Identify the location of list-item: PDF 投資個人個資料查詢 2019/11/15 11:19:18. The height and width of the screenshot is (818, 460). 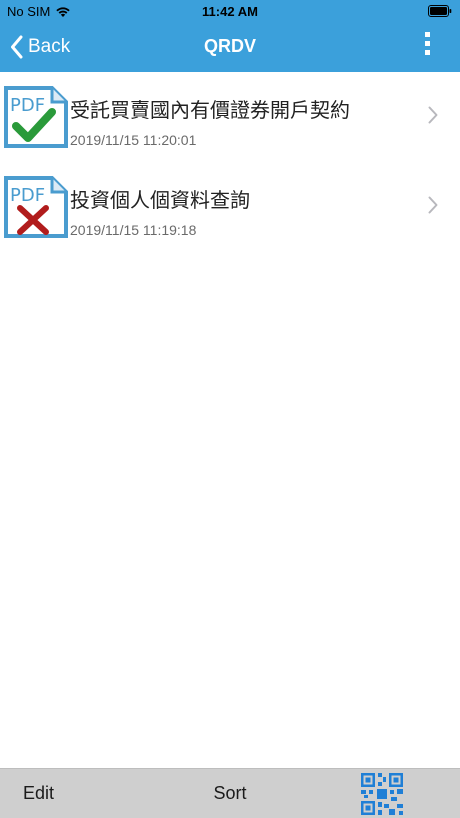
(230, 207).